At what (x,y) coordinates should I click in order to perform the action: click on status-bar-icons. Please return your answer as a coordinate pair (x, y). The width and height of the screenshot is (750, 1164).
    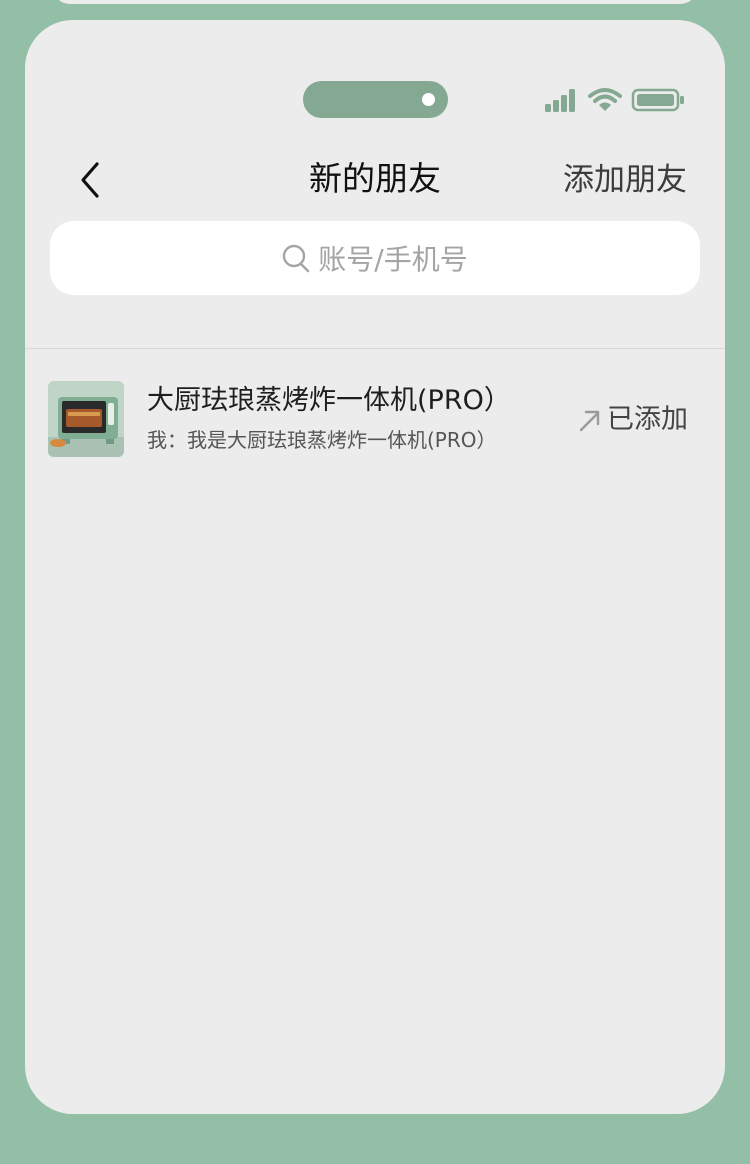
    Looking at the image, I should click on (615, 100).